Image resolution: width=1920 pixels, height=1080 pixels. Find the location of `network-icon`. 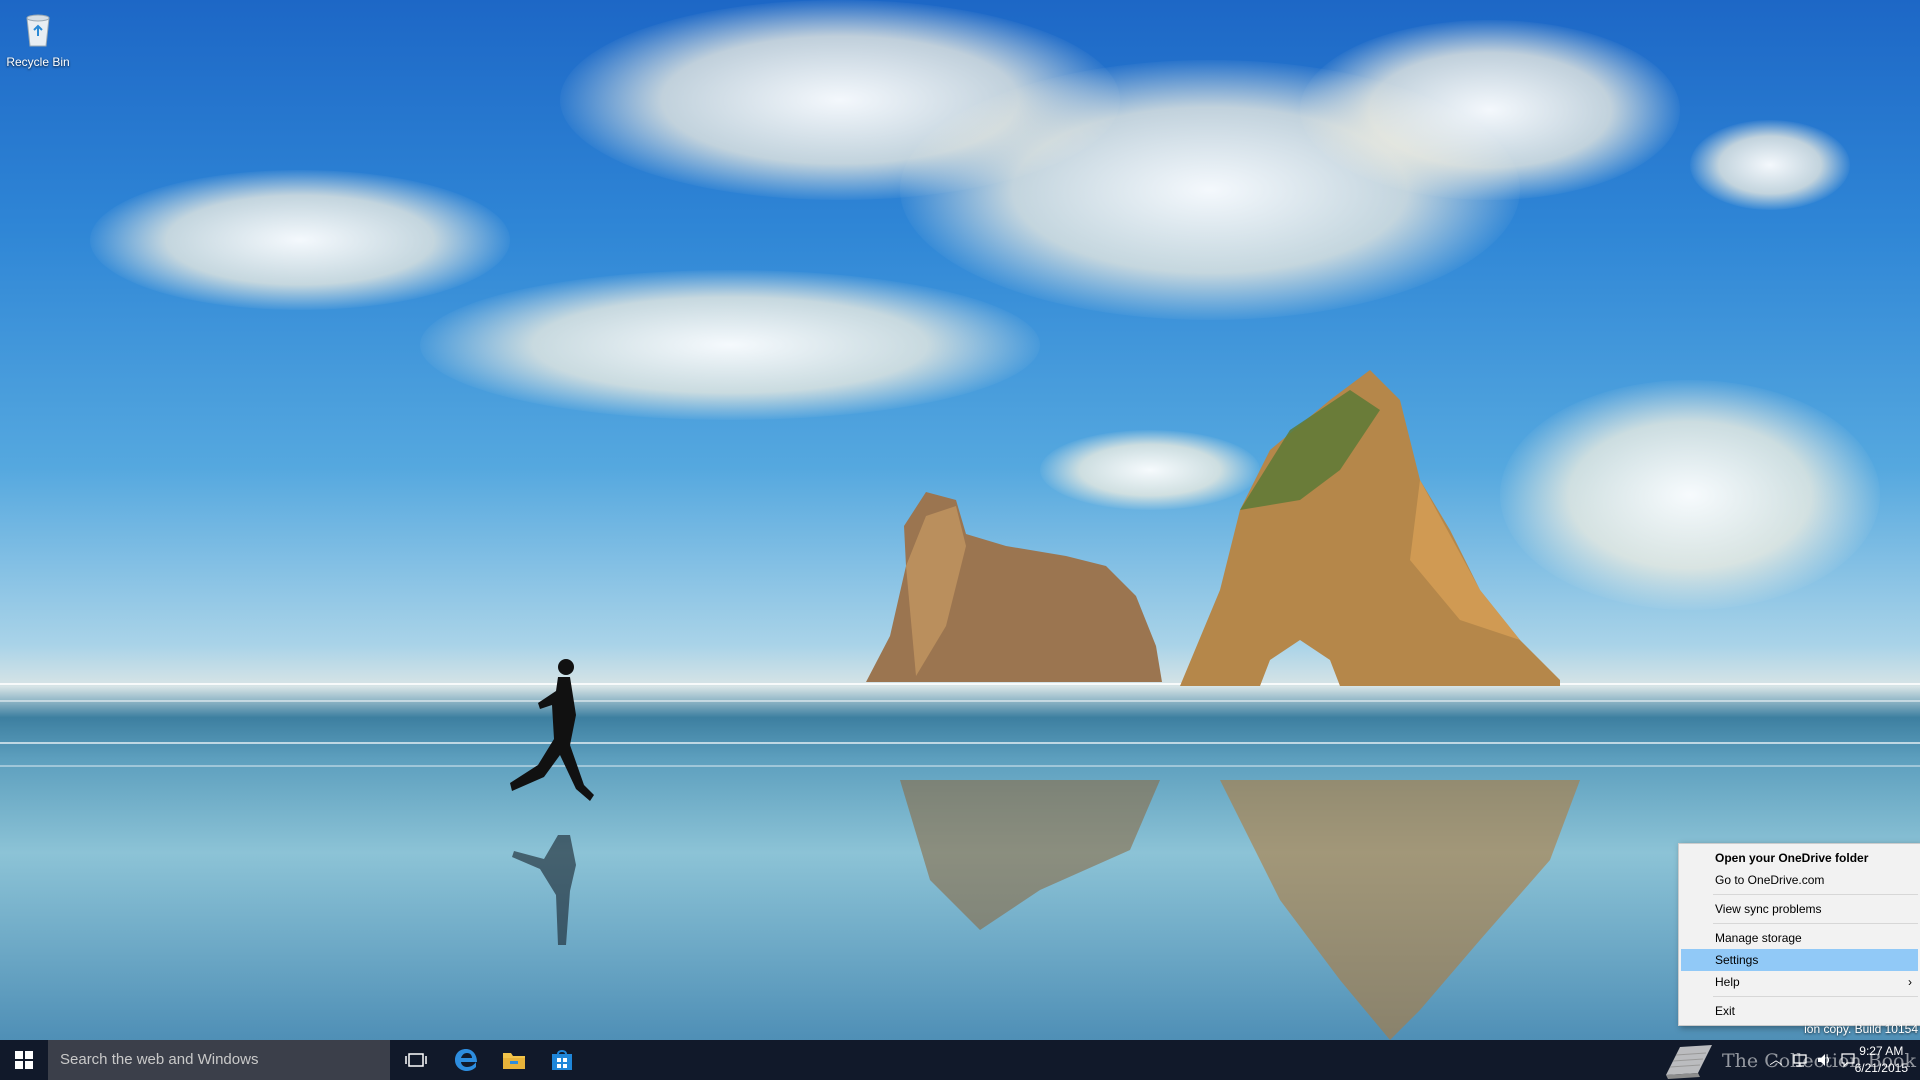

network-icon is located at coordinates (1800, 1060).